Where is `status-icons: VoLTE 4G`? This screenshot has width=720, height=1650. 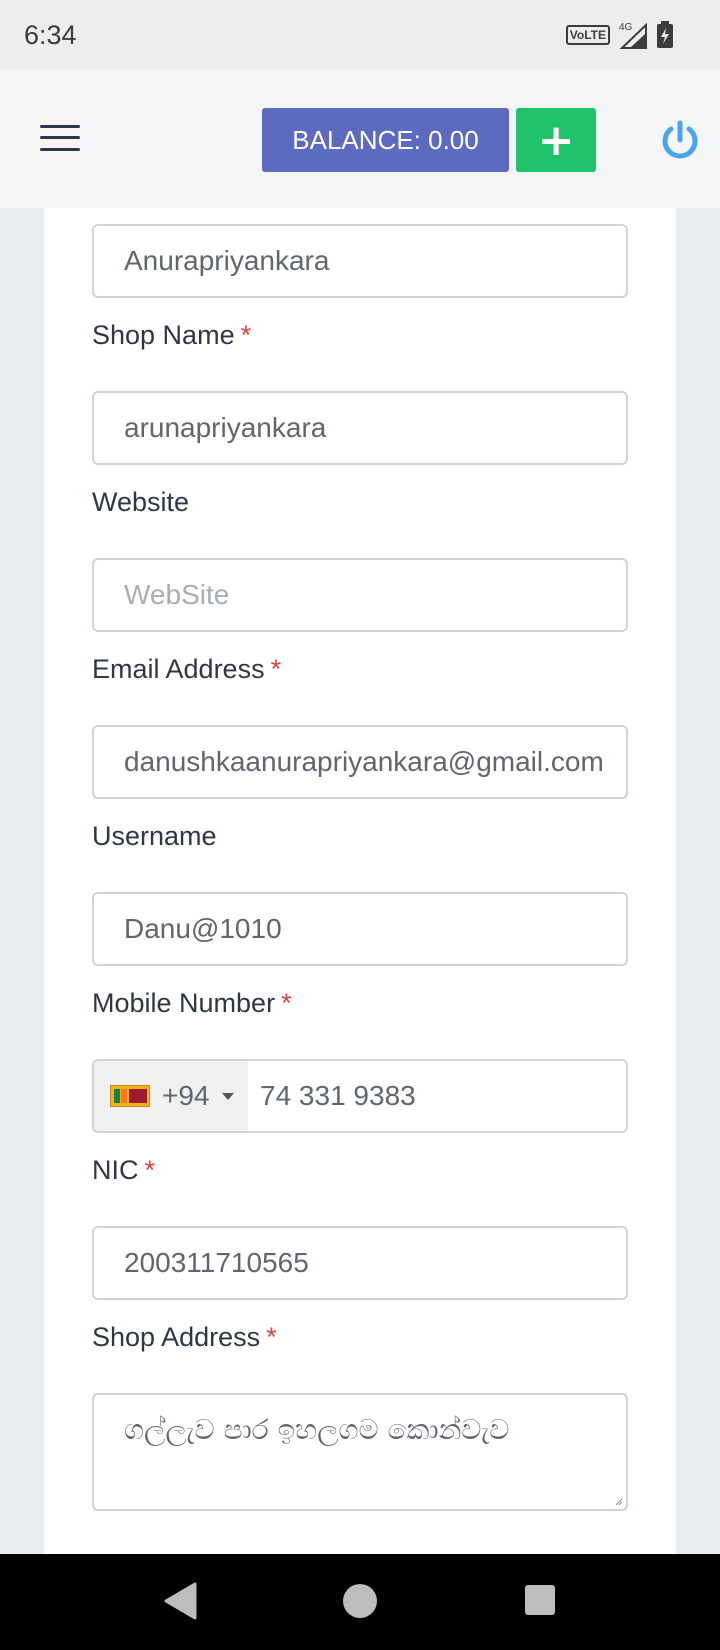
status-icons: VoLTE 4G is located at coordinates (619, 35).